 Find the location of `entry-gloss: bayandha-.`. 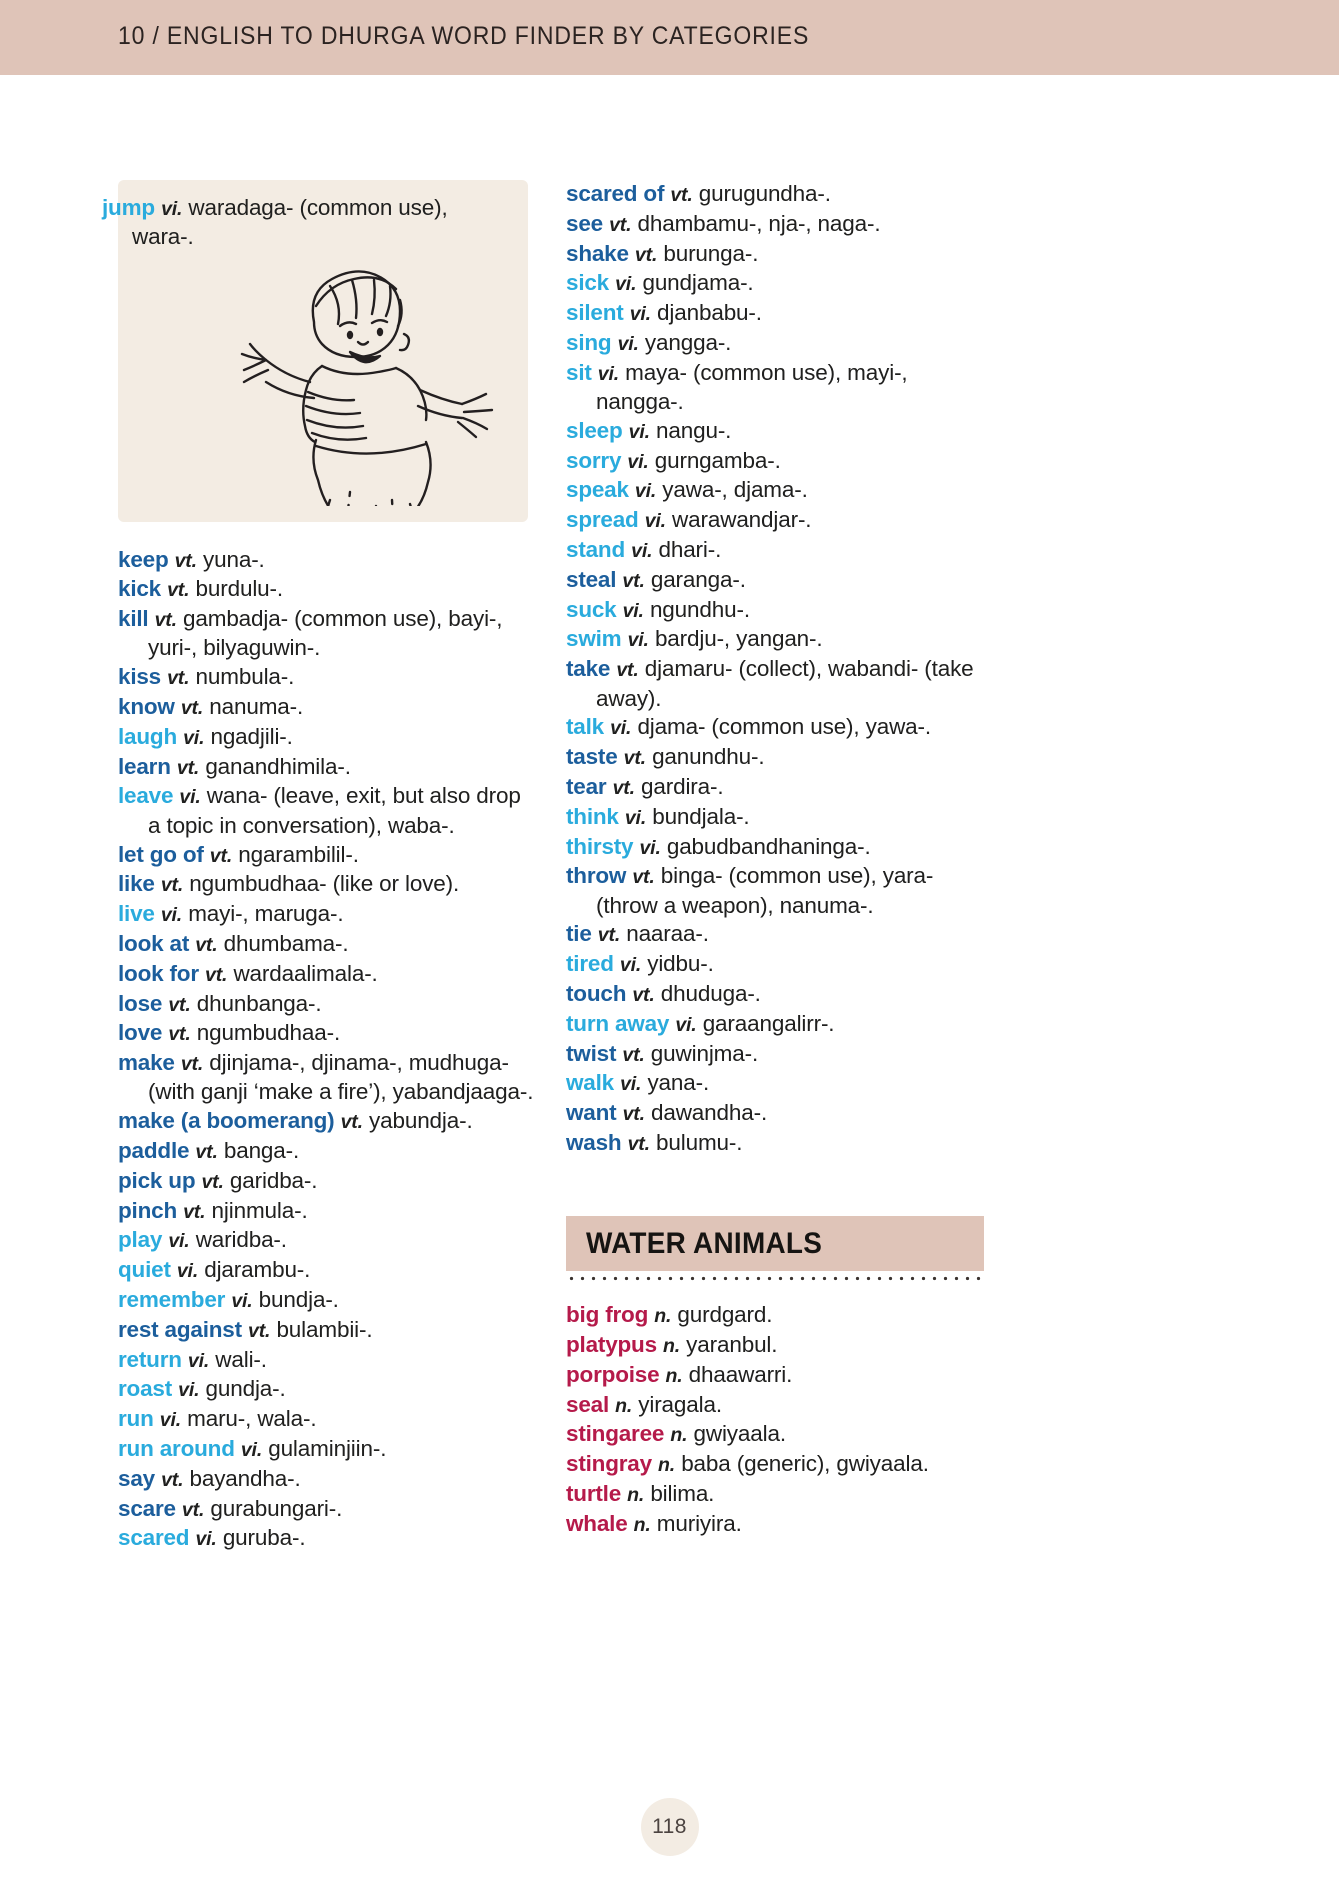

entry-gloss: bayandha-. is located at coordinates (245, 1478).